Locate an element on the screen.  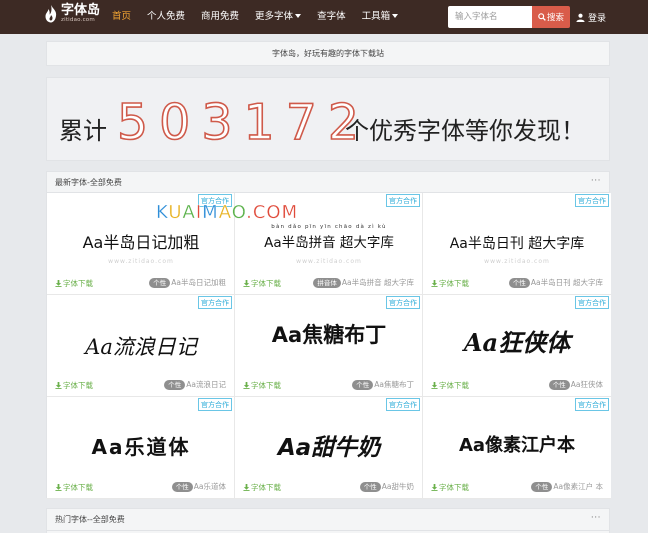
font-meta: 个性 Aa焦糖布丁 is located at coordinates (383, 384).